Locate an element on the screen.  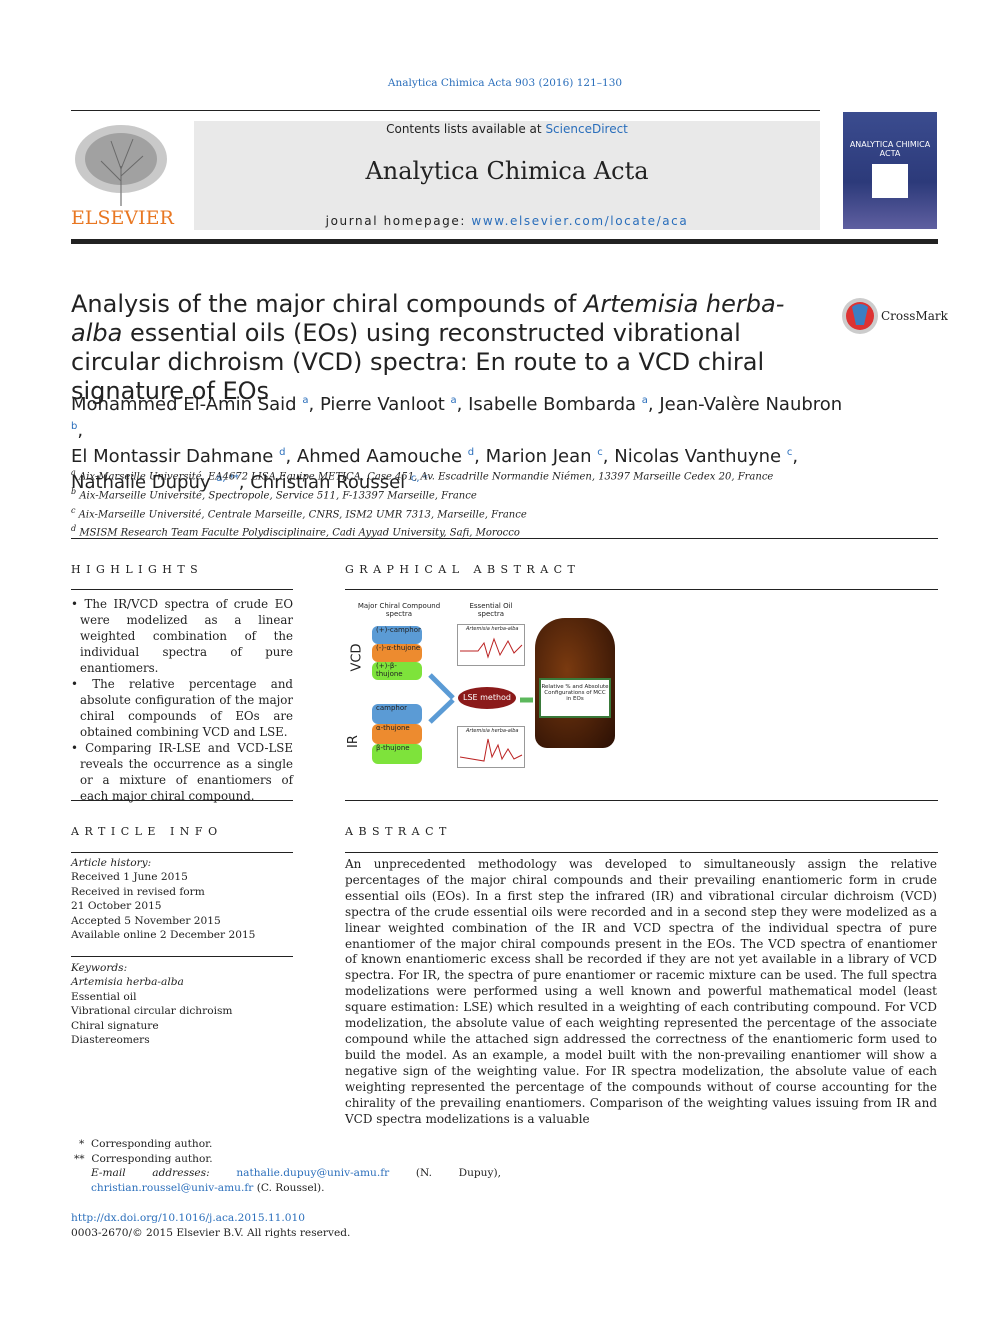
highlights-heading: HIGHLIGHTS is located at coordinates (137, 569).